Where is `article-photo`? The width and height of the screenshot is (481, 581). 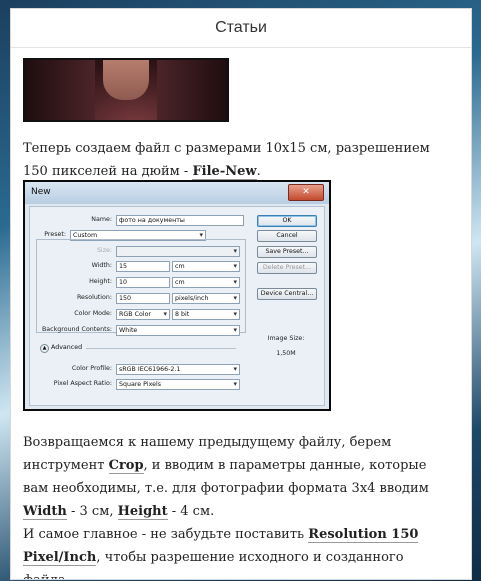 article-photo is located at coordinates (126, 90).